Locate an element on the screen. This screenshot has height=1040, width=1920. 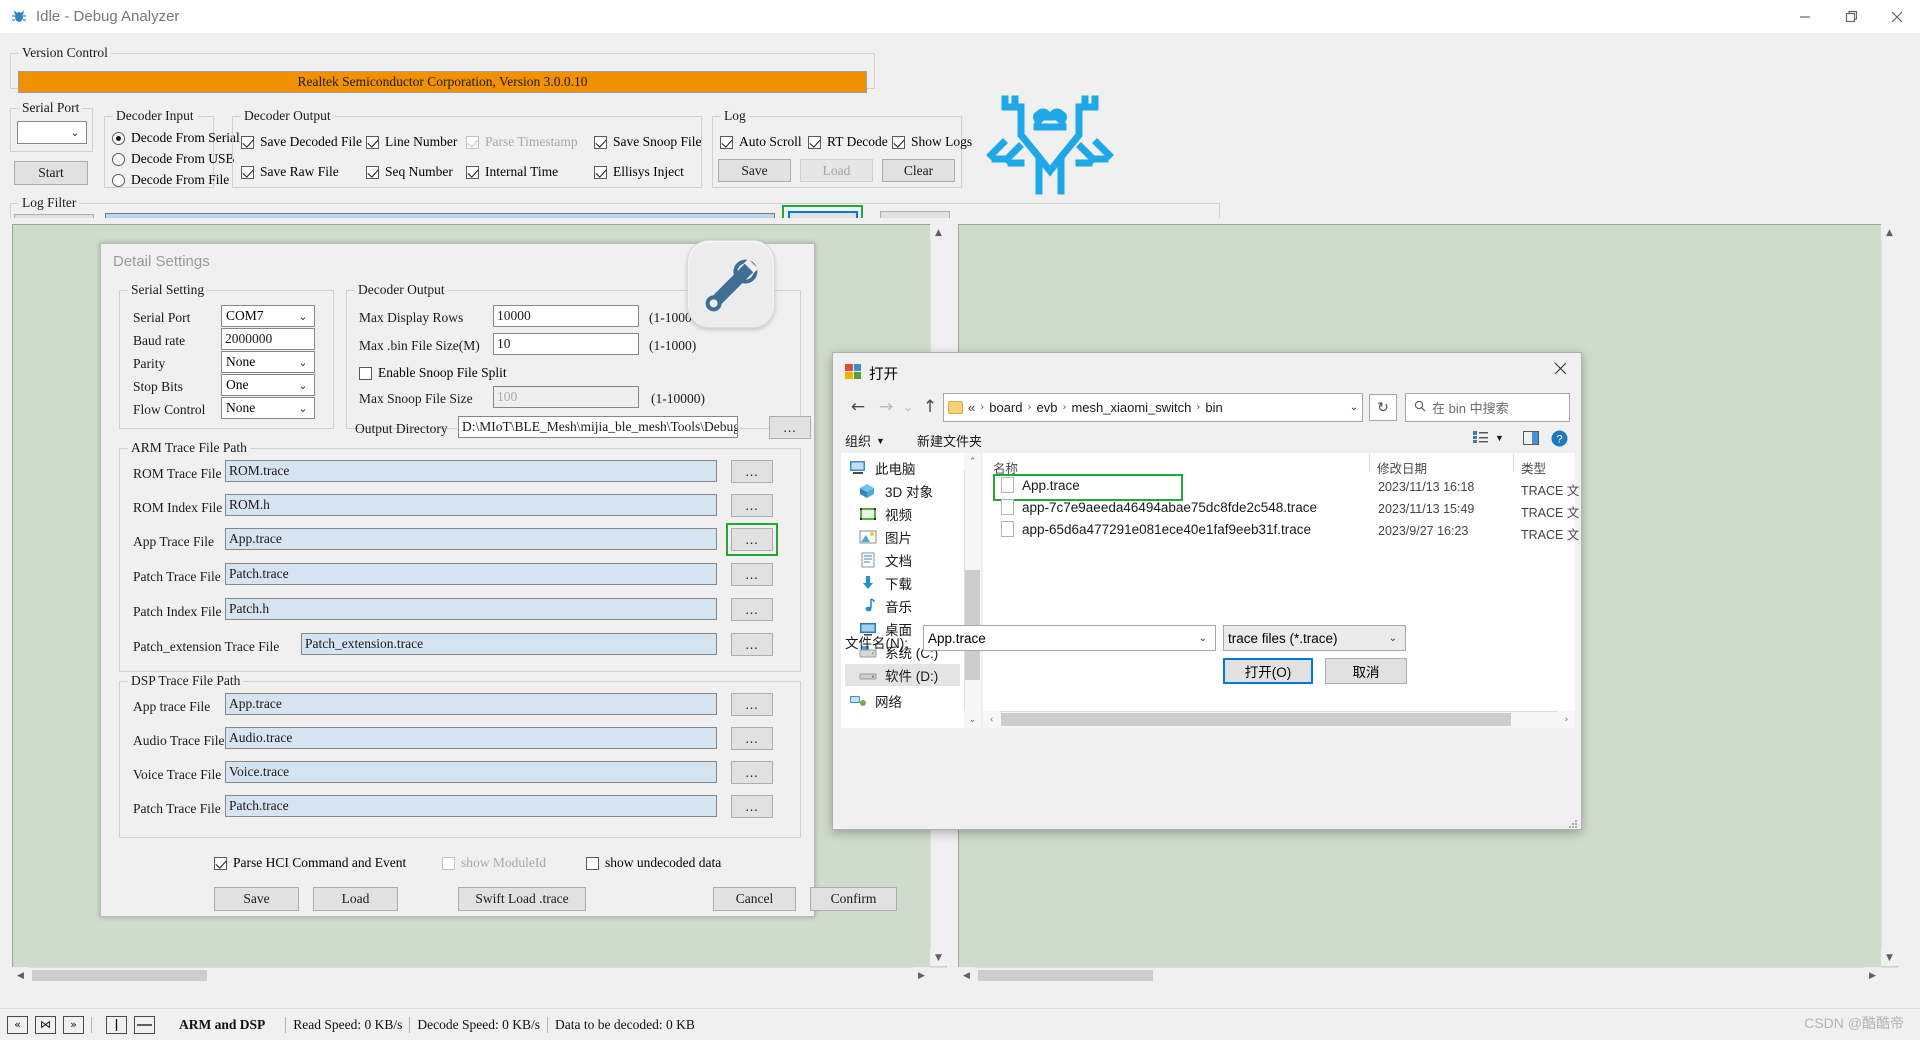
detail-load-button: Load is located at coordinates (355, 899).